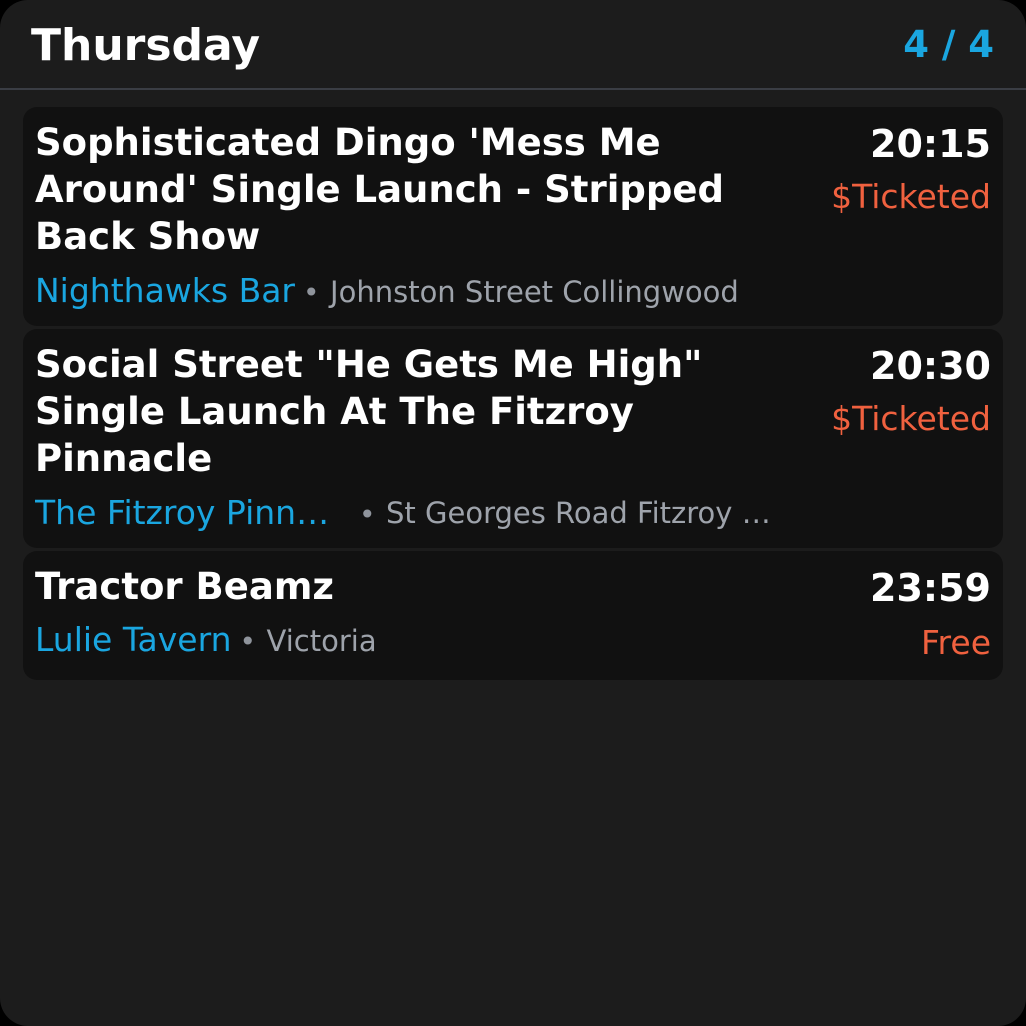 This screenshot has width=1026, height=1026. What do you see at coordinates (513, 45) in the screenshot?
I see `header: Thursday 4 / 4` at bounding box center [513, 45].